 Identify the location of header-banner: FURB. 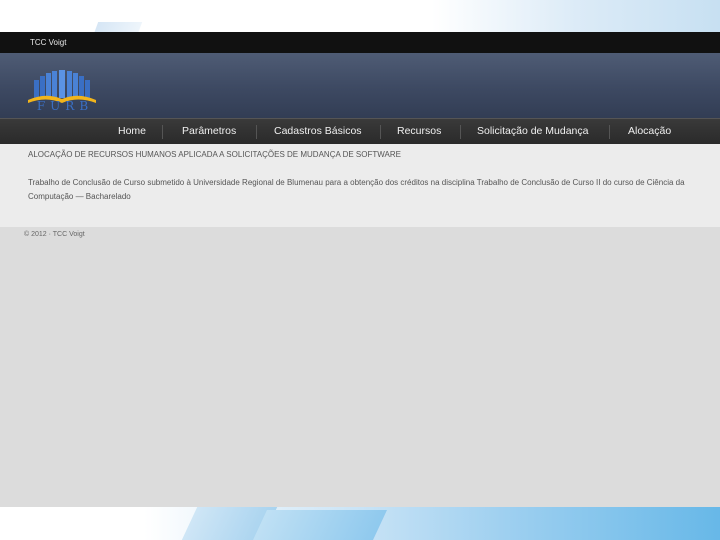
(360, 85).